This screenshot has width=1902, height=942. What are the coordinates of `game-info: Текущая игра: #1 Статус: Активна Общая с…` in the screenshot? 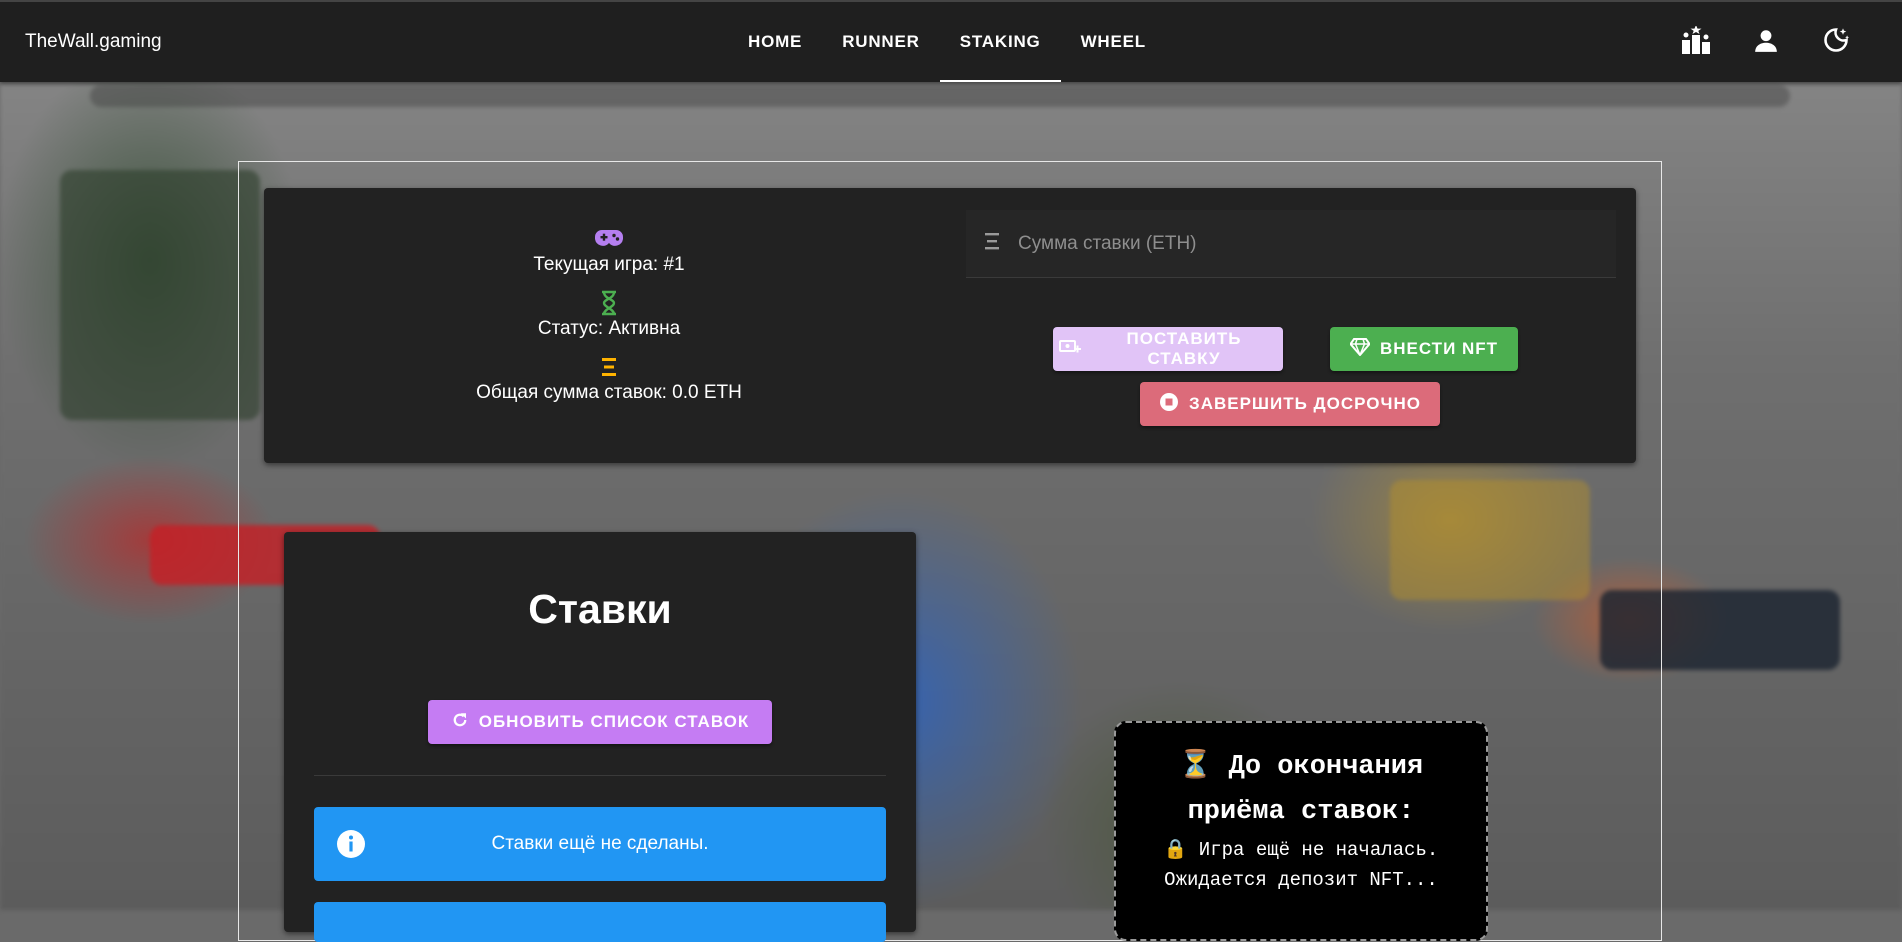 It's located at (609, 322).